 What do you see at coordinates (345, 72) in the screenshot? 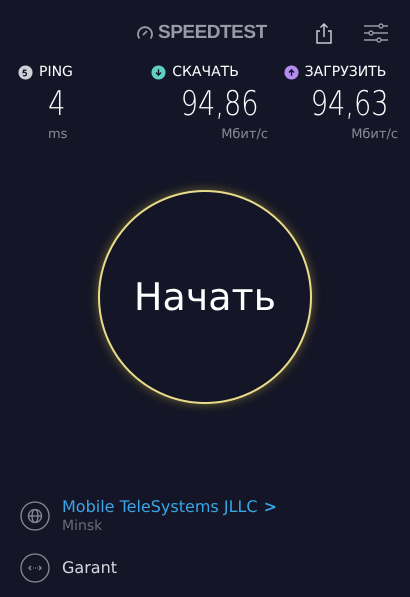
I see `metric-label: ЗАГРУЗИТЬ` at bounding box center [345, 72].